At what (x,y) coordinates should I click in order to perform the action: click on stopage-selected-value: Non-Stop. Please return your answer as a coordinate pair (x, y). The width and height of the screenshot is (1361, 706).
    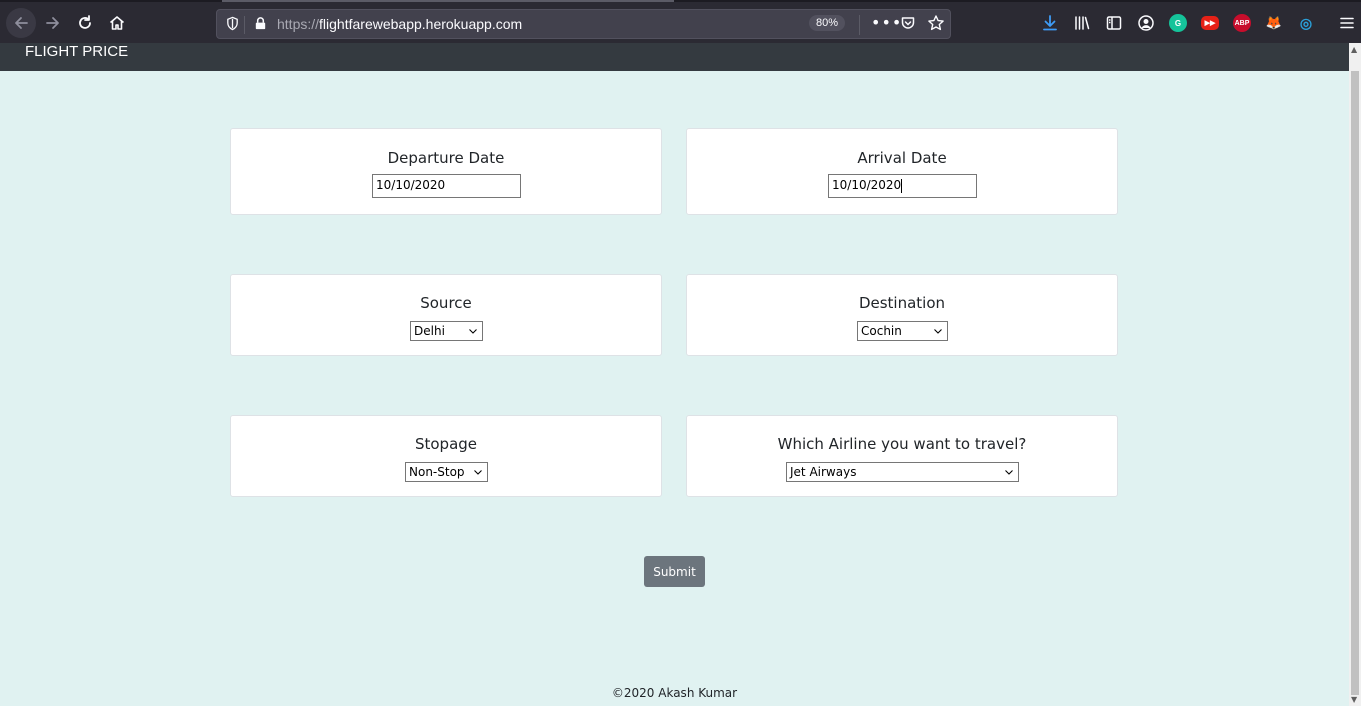
    Looking at the image, I should click on (437, 472).